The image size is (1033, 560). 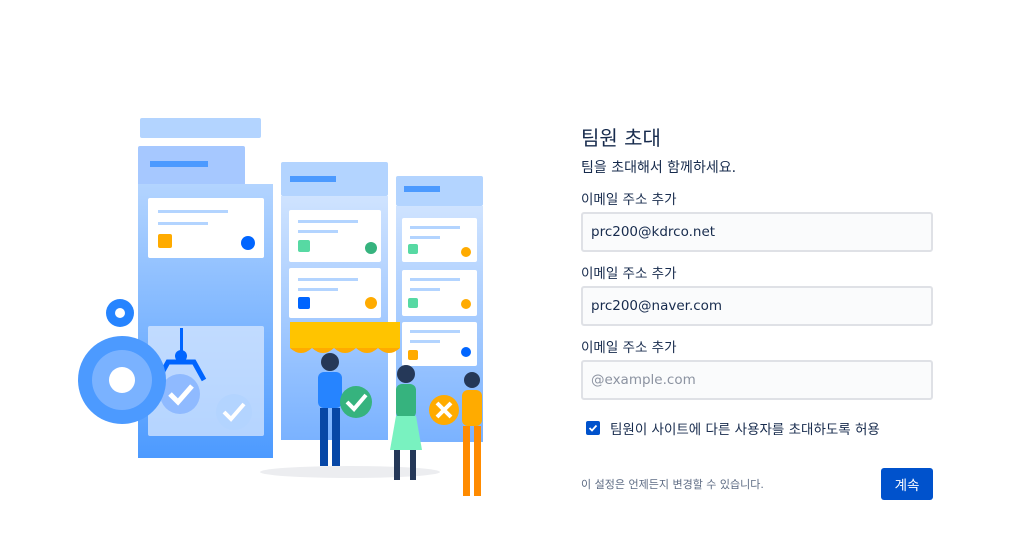 I want to click on allow-invite-label: 팀원이 사이트에 다른 사용자를 초대하도록 허용, so click(x=745, y=430).